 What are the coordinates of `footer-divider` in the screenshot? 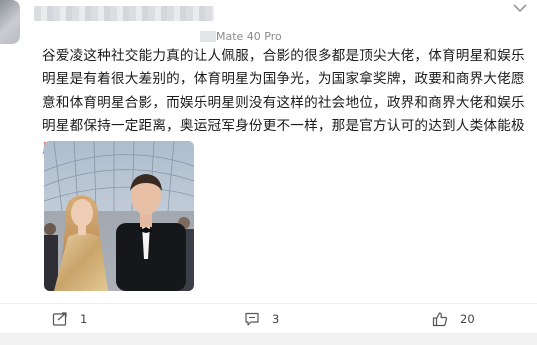 It's located at (268, 303).